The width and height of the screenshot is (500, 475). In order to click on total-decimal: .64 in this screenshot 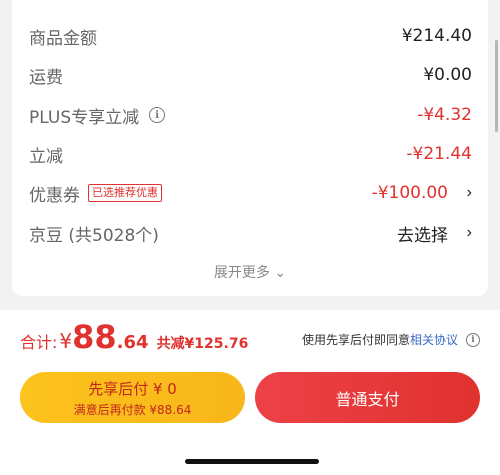, I will do `click(132, 342)`.